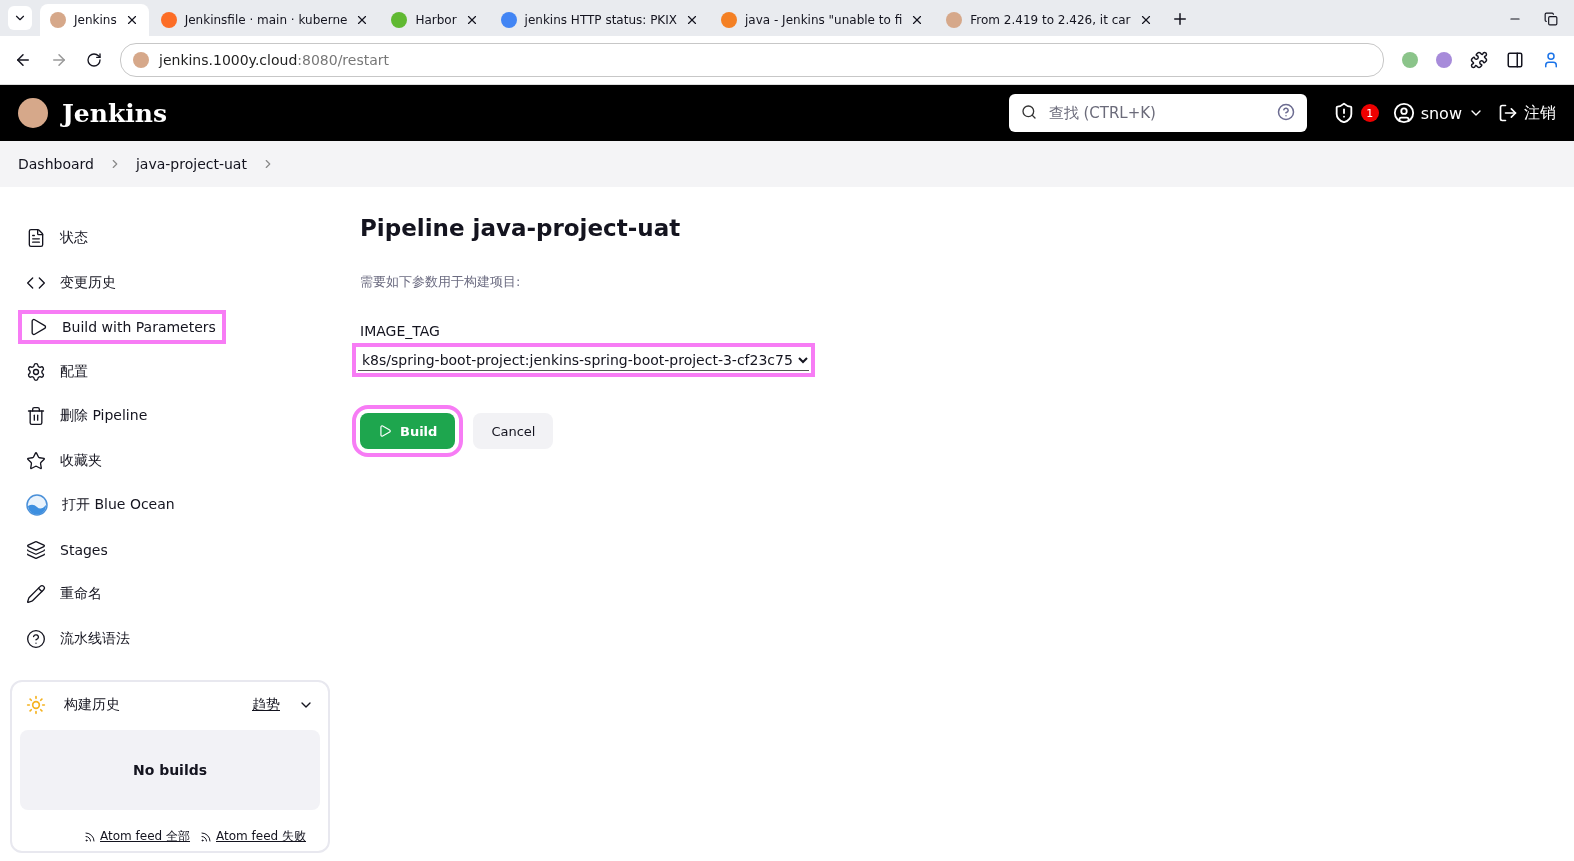 Image resolution: width=1574 pixels, height=861 pixels. What do you see at coordinates (1551, 60) in the screenshot?
I see `profile-icon` at bounding box center [1551, 60].